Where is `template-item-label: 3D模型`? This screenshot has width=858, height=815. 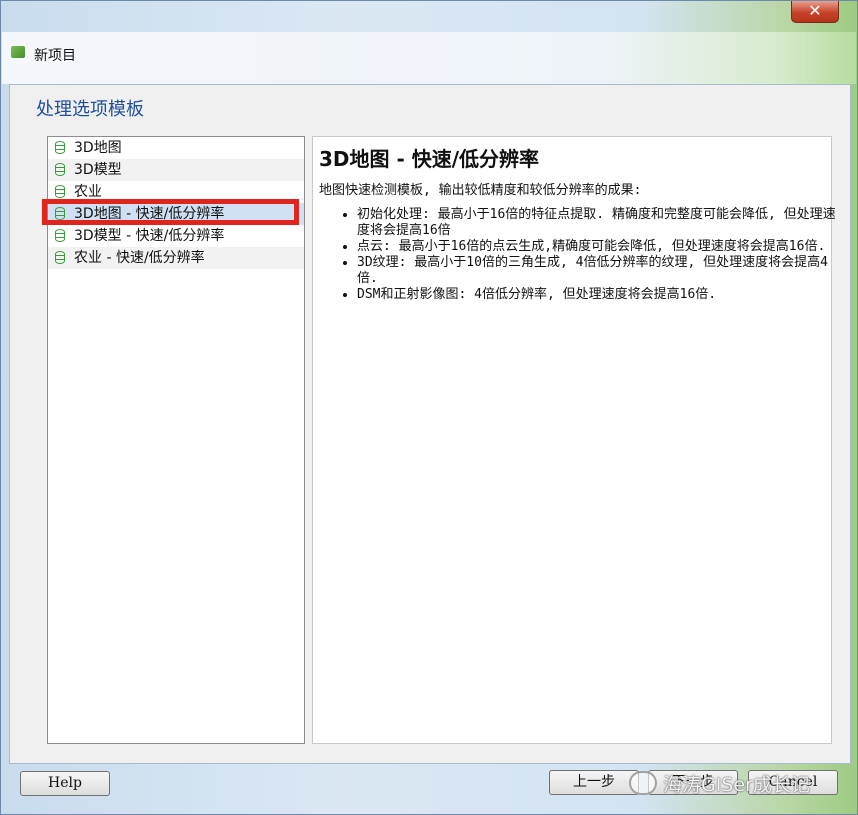 template-item-label: 3D模型 is located at coordinates (98, 170).